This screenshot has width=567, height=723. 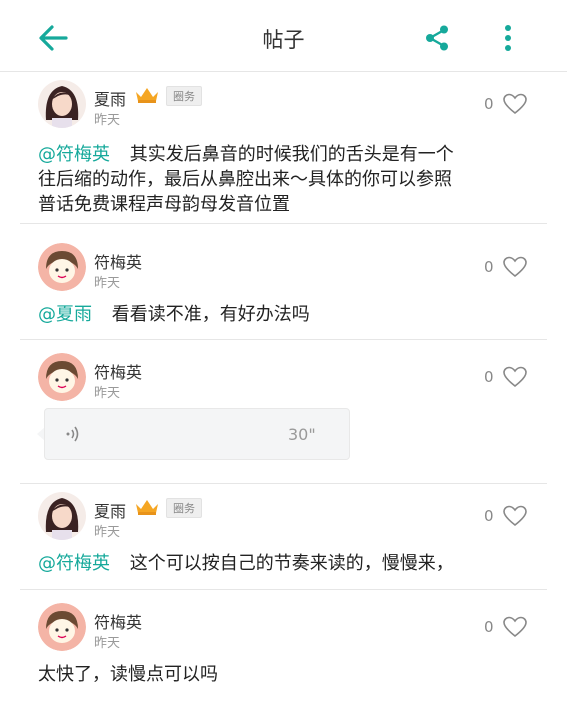 What do you see at coordinates (246, 563) in the screenshot?
I see `post-content: @符梅英 这个可以按自己的节奏来读的，慢慢来，` at bounding box center [246, 563].